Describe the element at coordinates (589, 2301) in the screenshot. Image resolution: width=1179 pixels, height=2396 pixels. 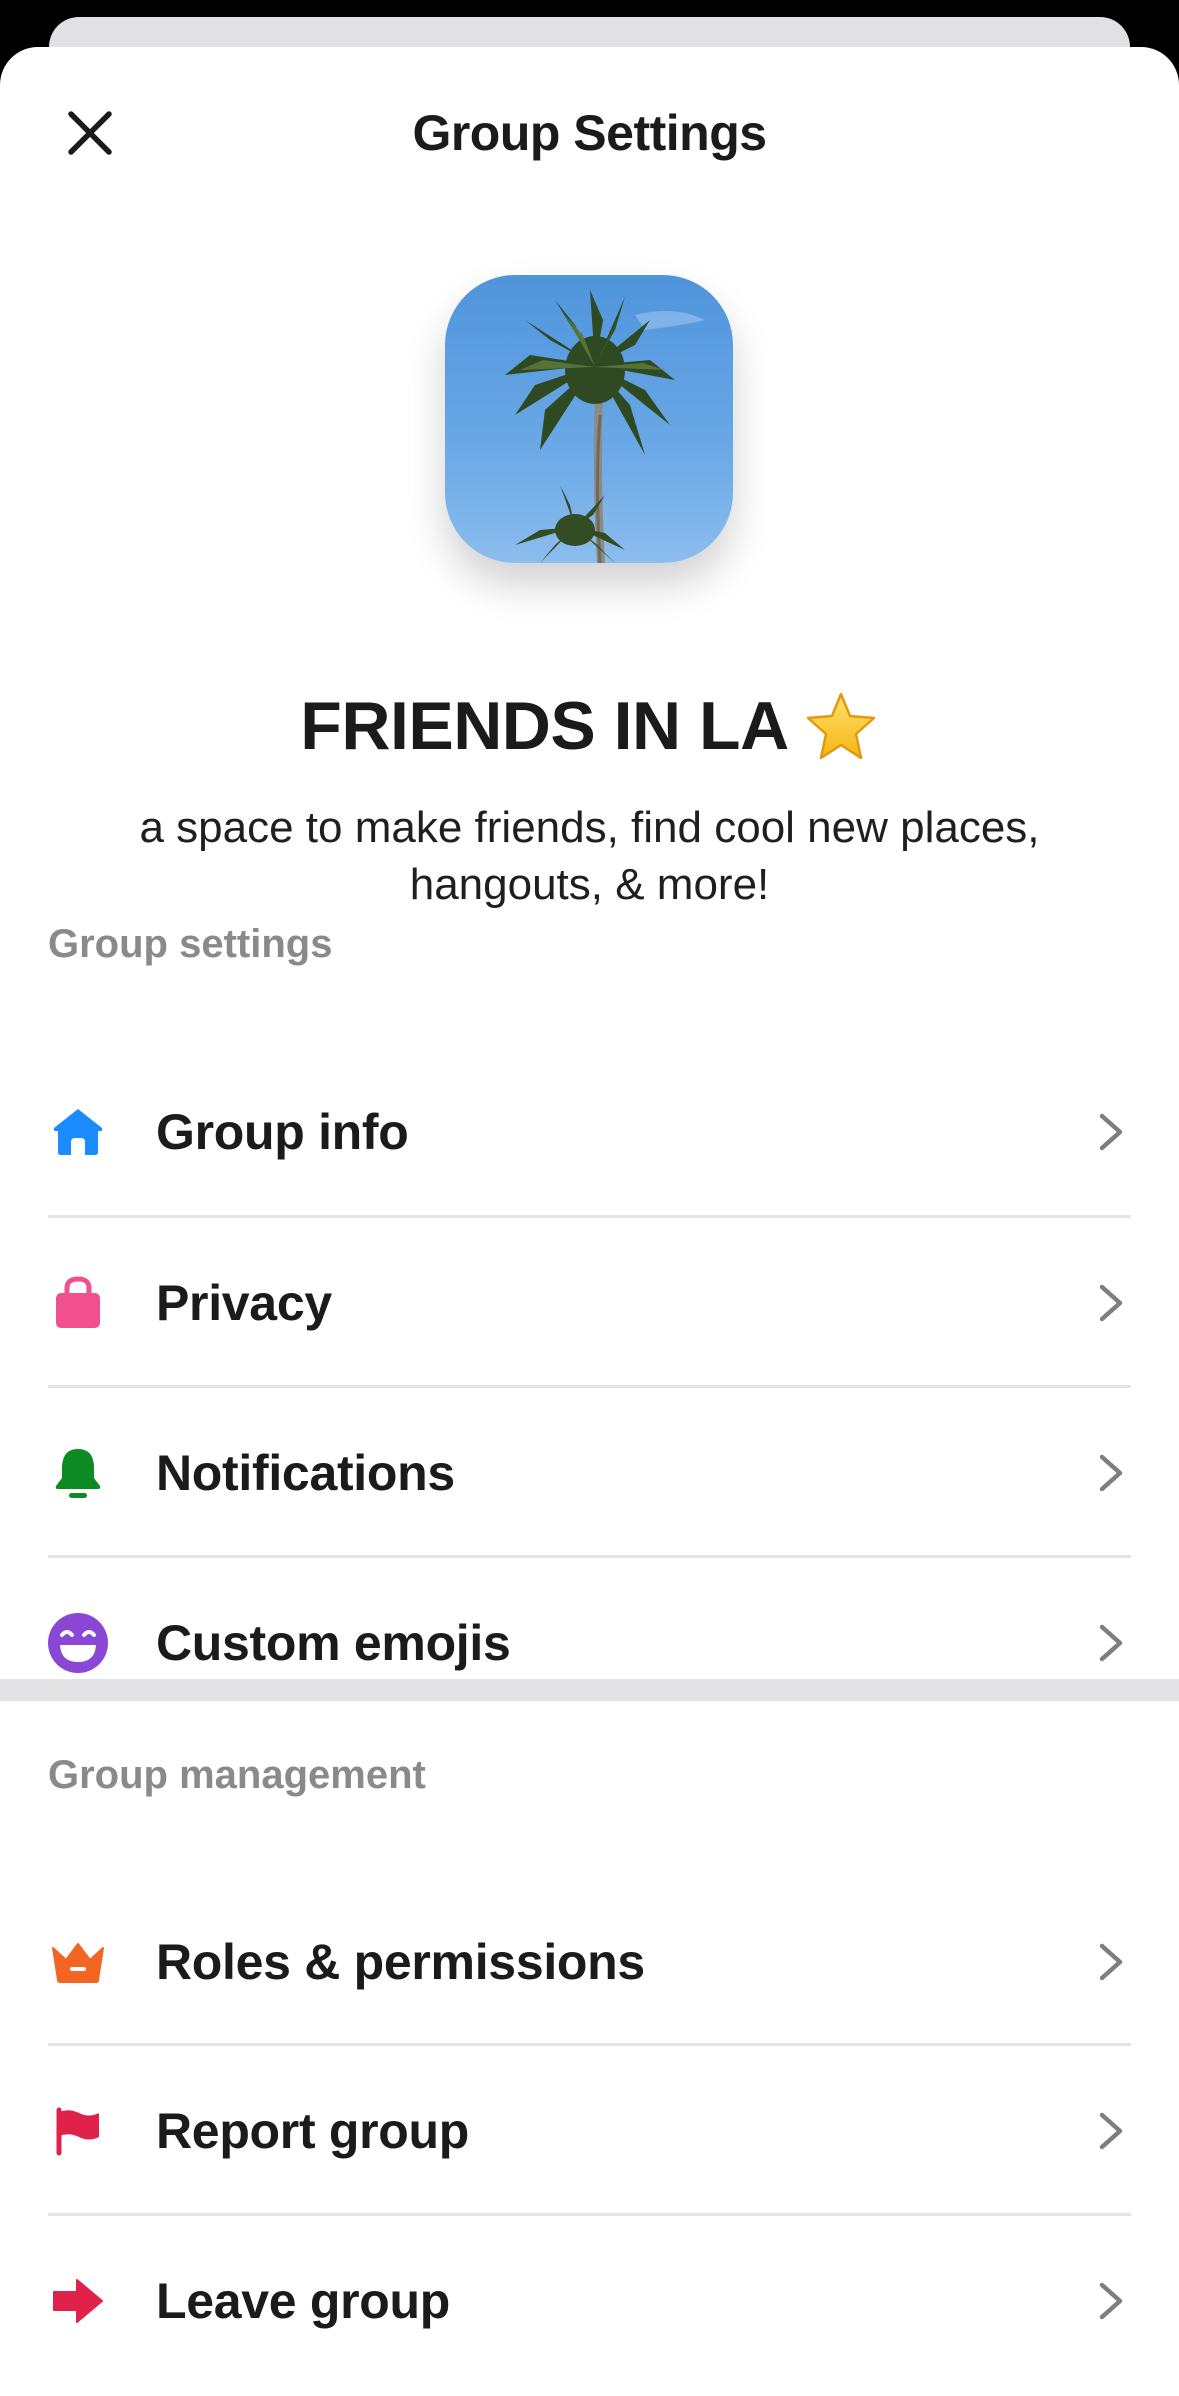
I see `row-leave-group: Leave group` at that location.